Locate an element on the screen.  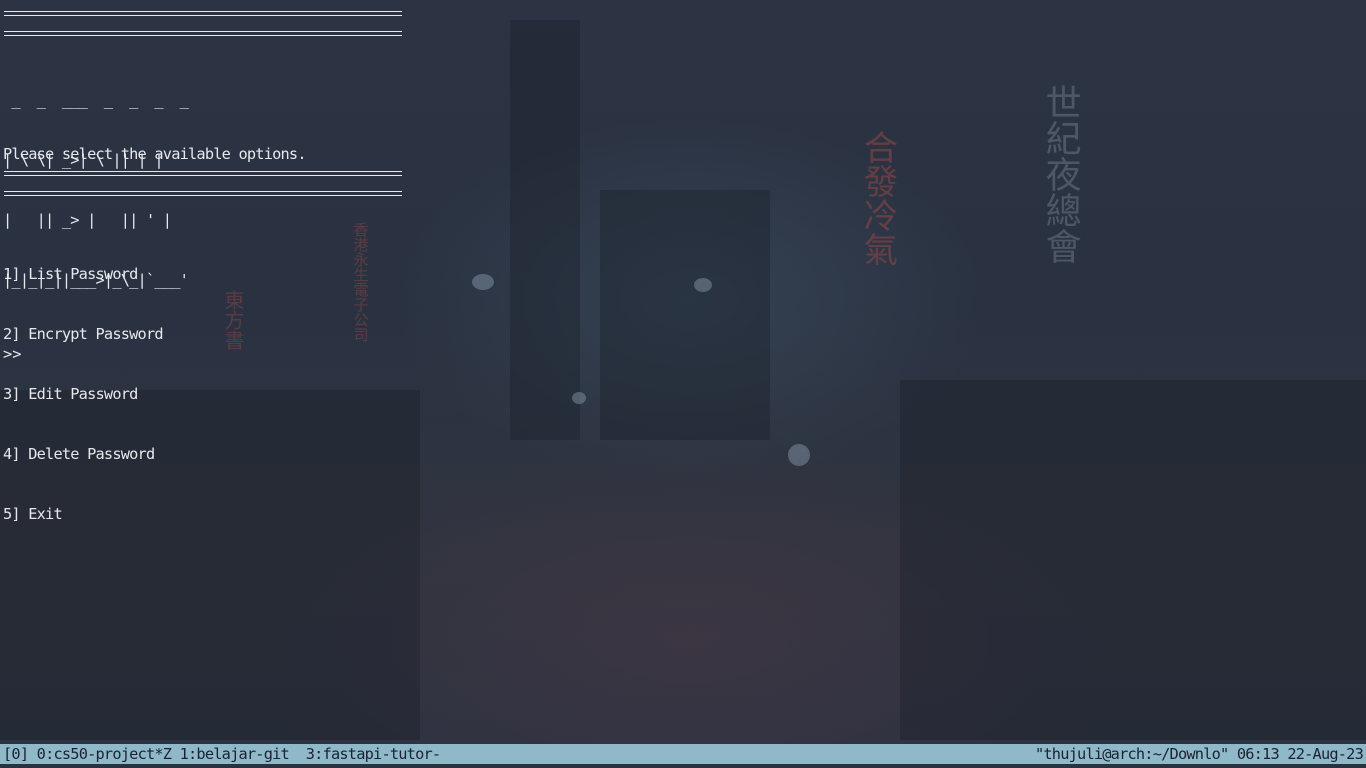
clock-date: 22-Aug-23 is located at coordinates (1325, 754).